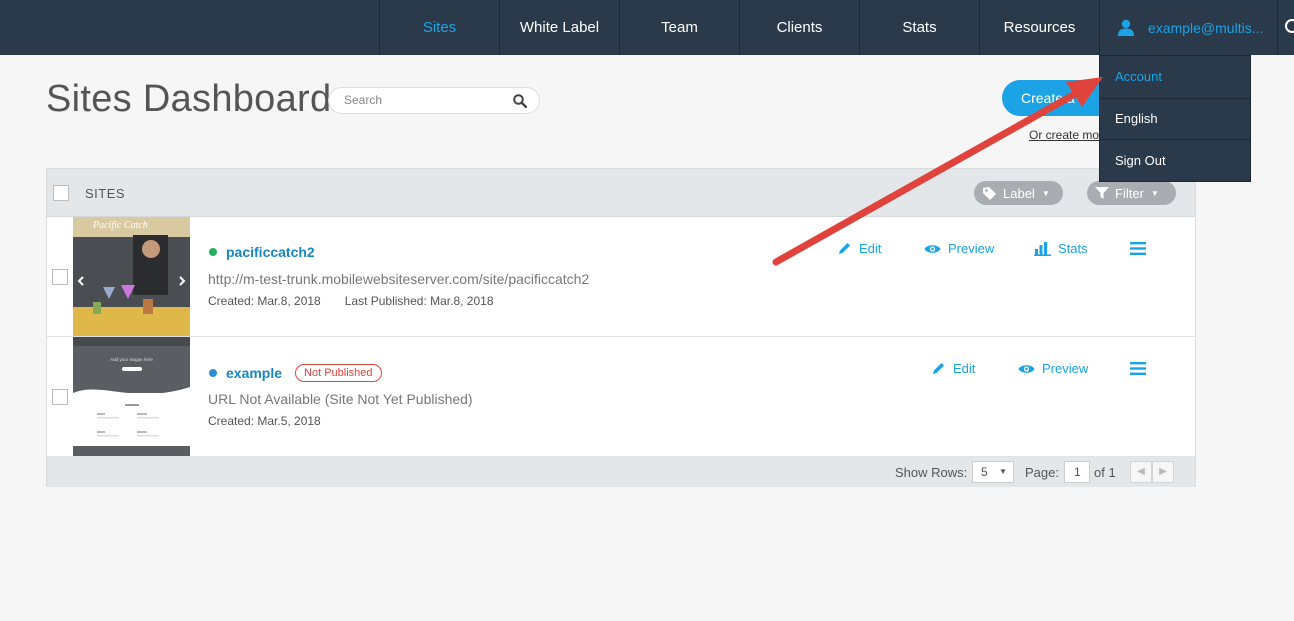 Image resolution: width=1294 pixels, height=621 pixels. What do you see at coordinates (254, 373) in the screenshot?
I see `site-name: example` at bounding box center [254, 373].